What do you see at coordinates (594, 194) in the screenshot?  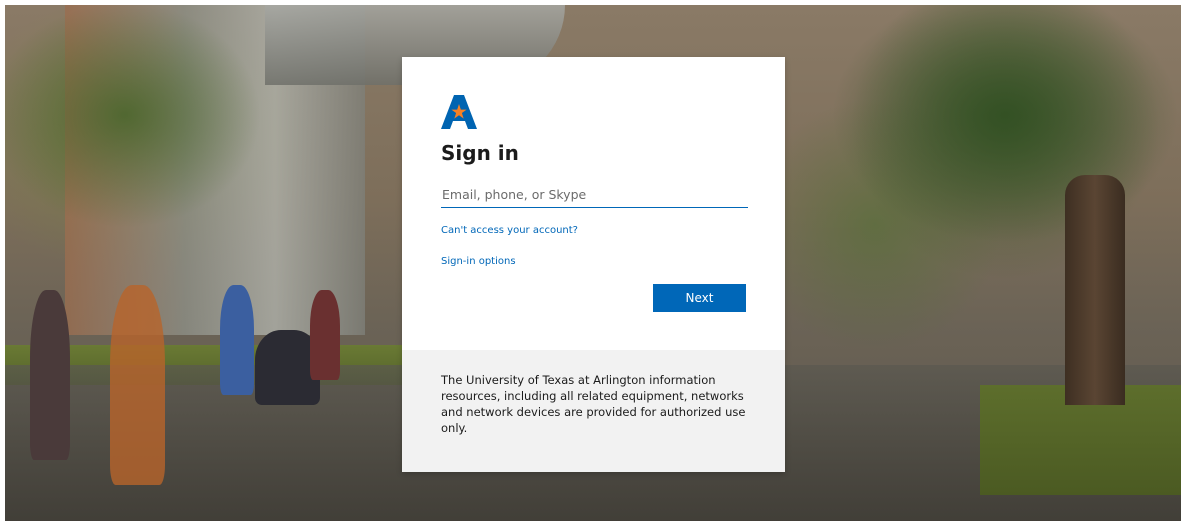 I see `email-input` at bounding box center [594, 194].